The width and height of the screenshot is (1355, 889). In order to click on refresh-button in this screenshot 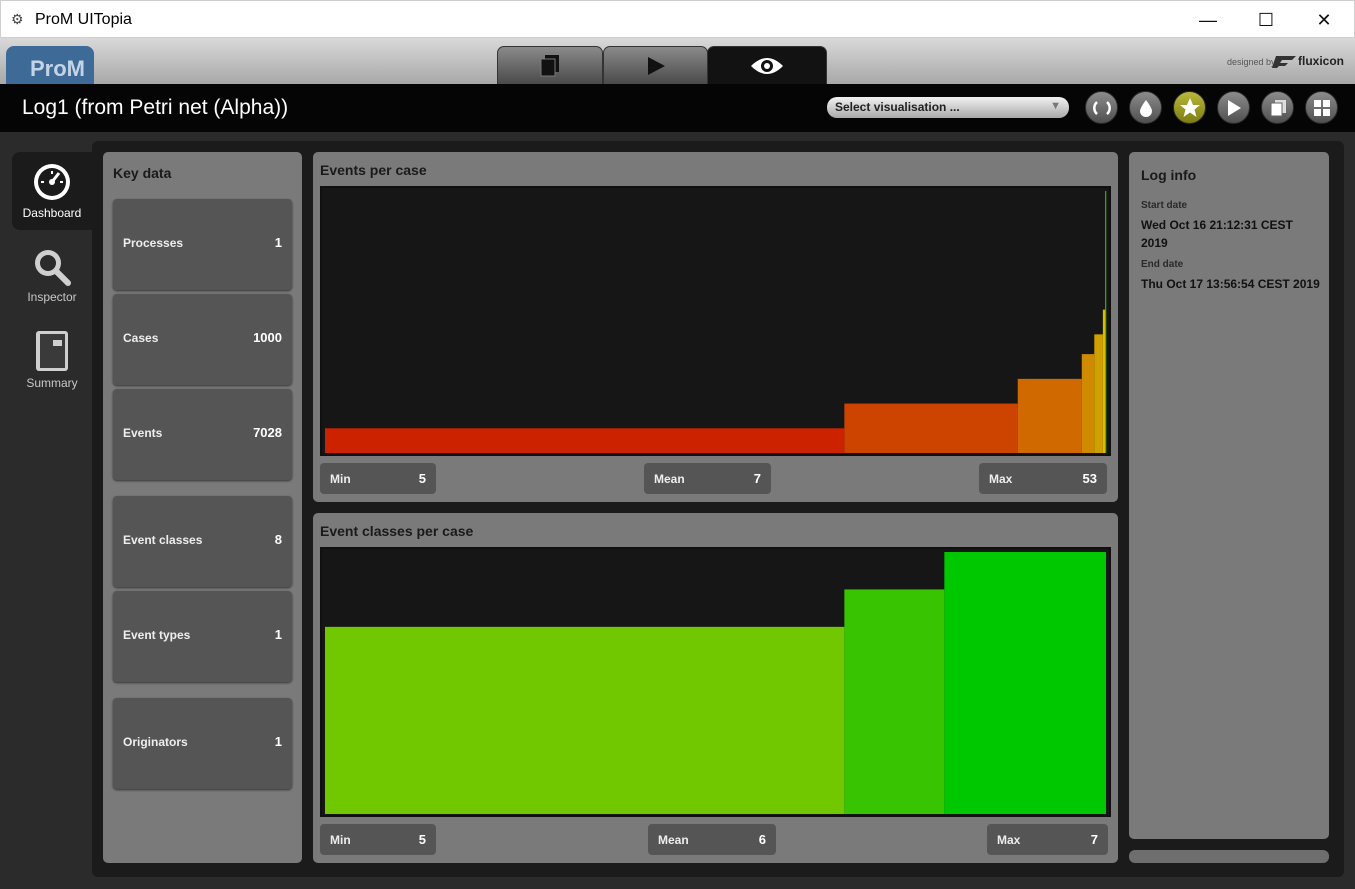, I will do `click(1101, 107)`.